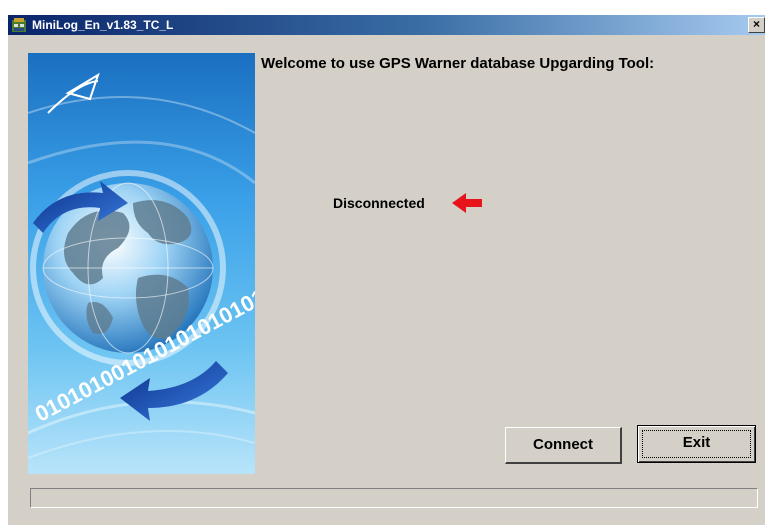 The width and height of the screenshot is (765, 525). I want to click on red-left-arrow-icon, so click(467, 203).